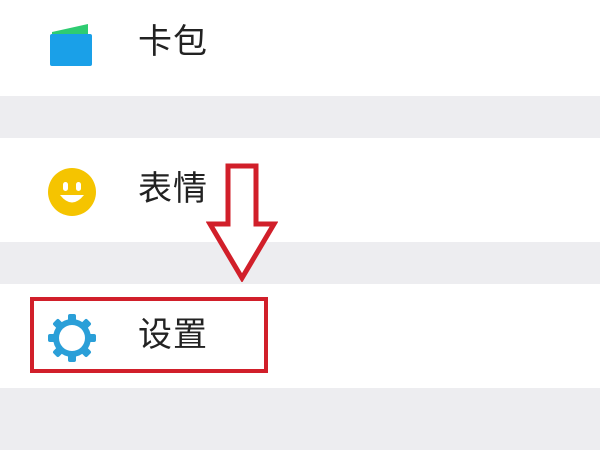  What do you see at coordinates (173, 335) in the screenshot?
I see `menu-item-label: 设置` at bounding box center [173, 335].